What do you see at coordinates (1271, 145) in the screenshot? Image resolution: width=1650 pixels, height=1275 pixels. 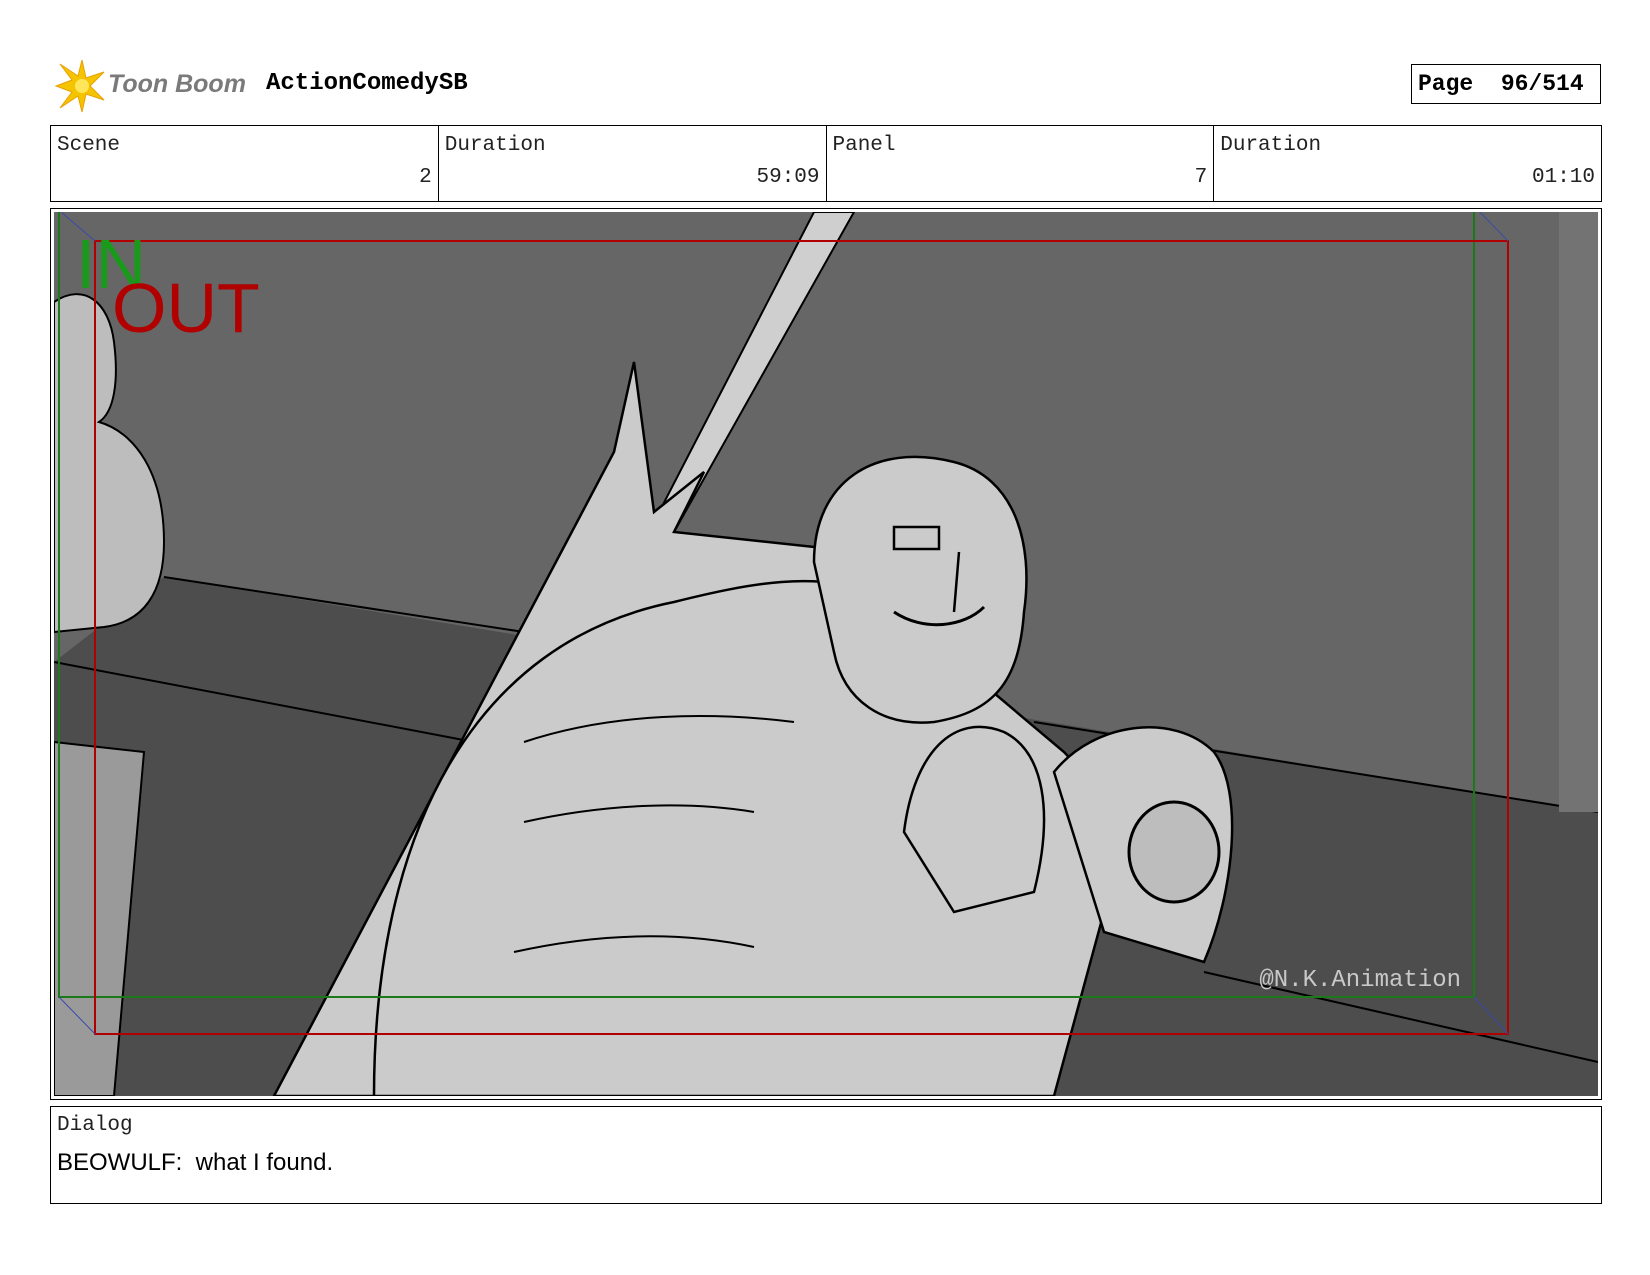 I see `panel-duration-label: Duration` at bounding box center [1271, 145].